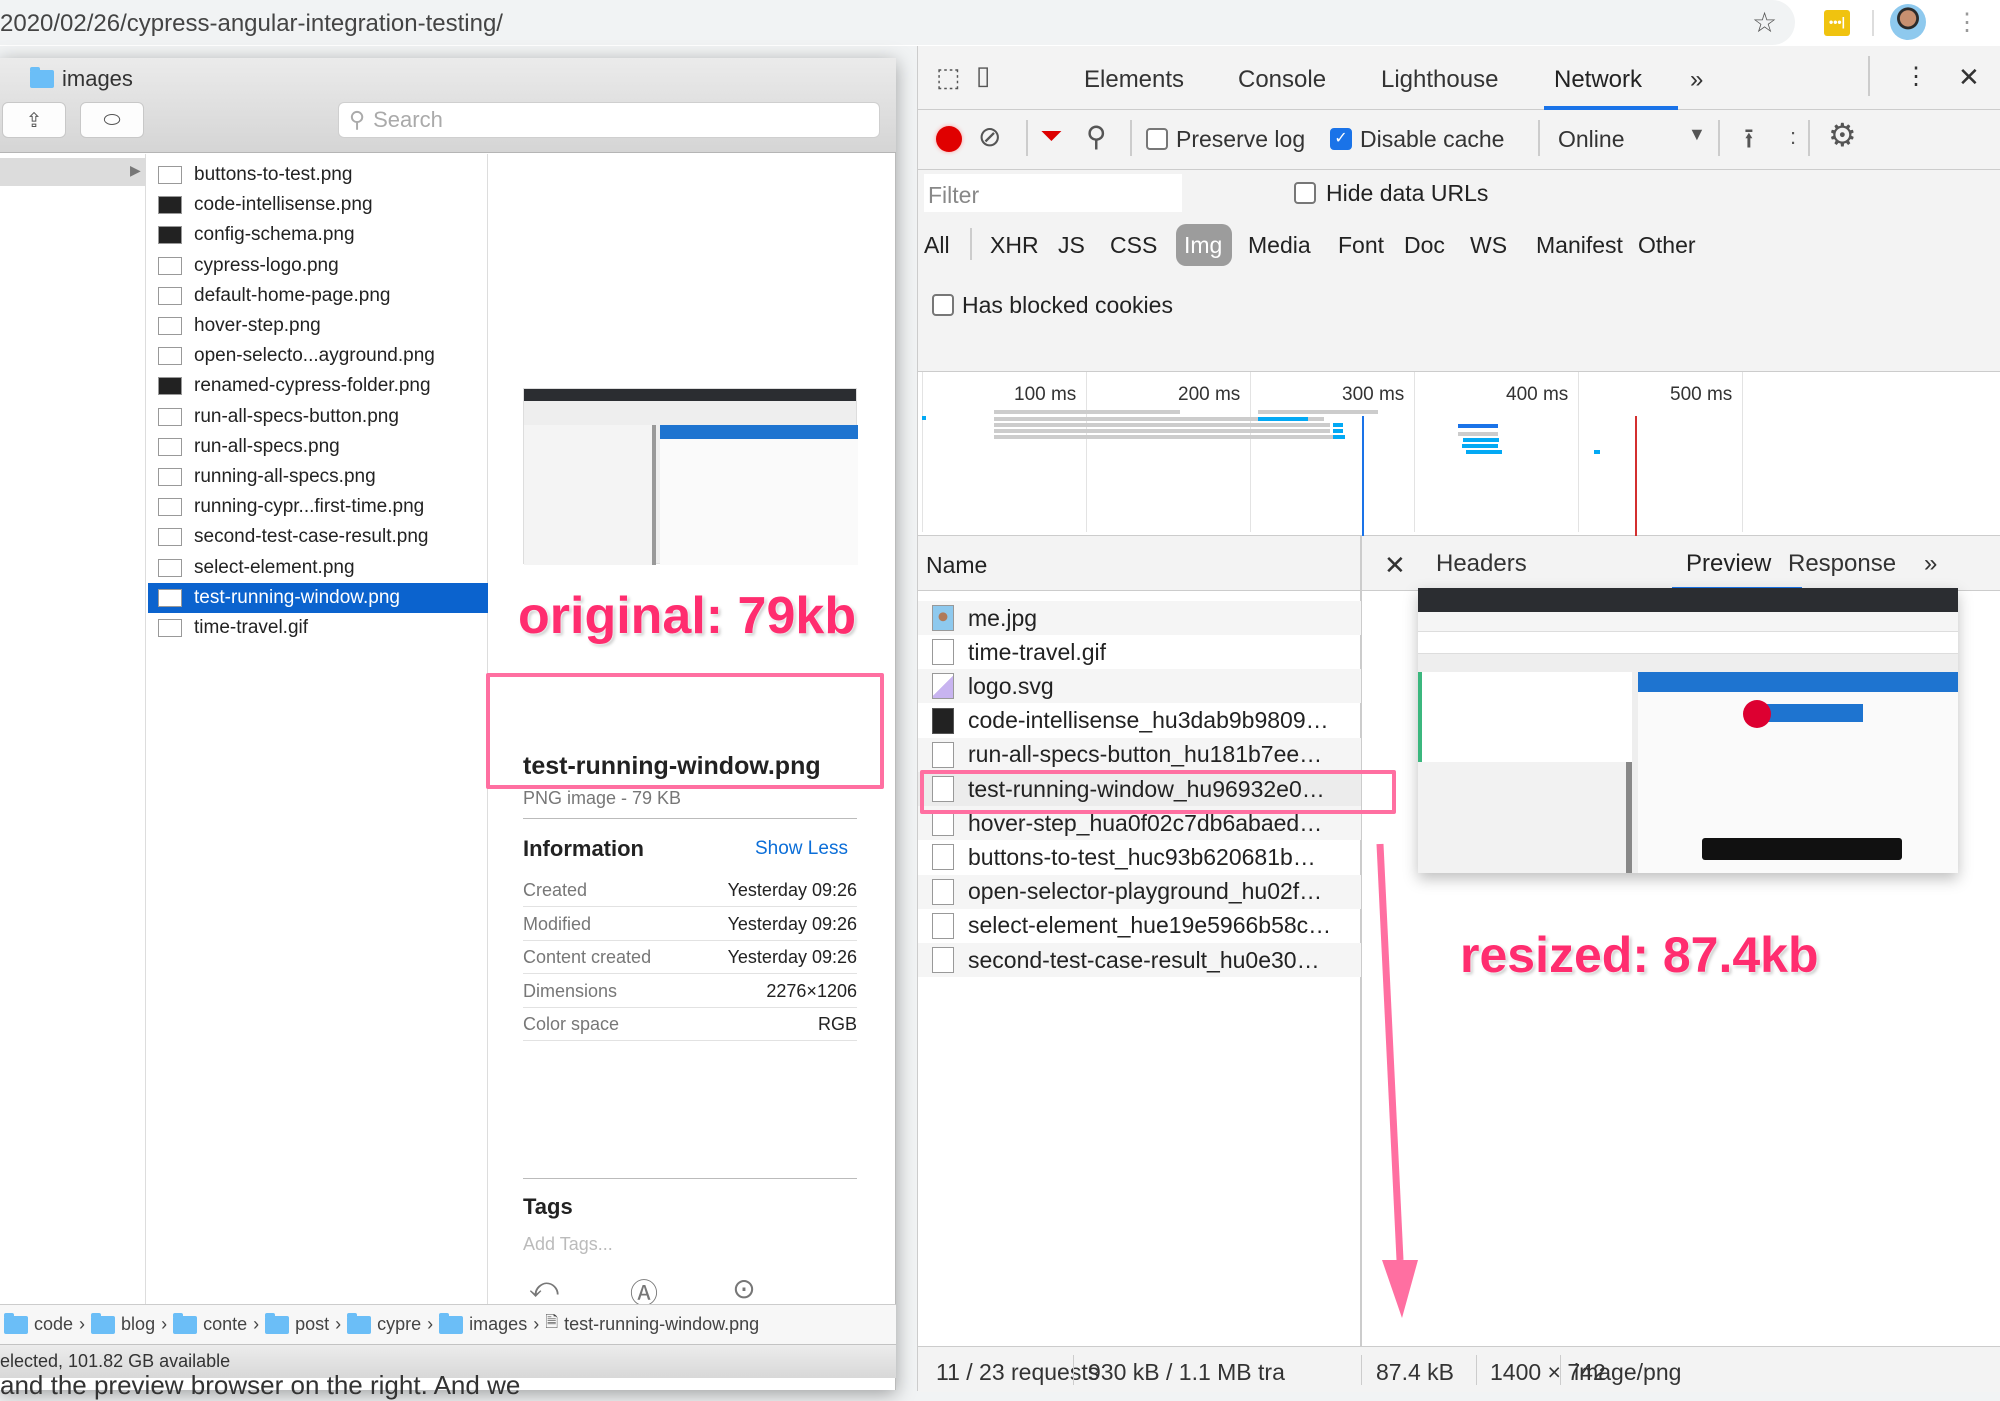 This screenshot has width=2000, height=1401. I want to click on type-filter-manifest: Manifest, so click(1579, 245).